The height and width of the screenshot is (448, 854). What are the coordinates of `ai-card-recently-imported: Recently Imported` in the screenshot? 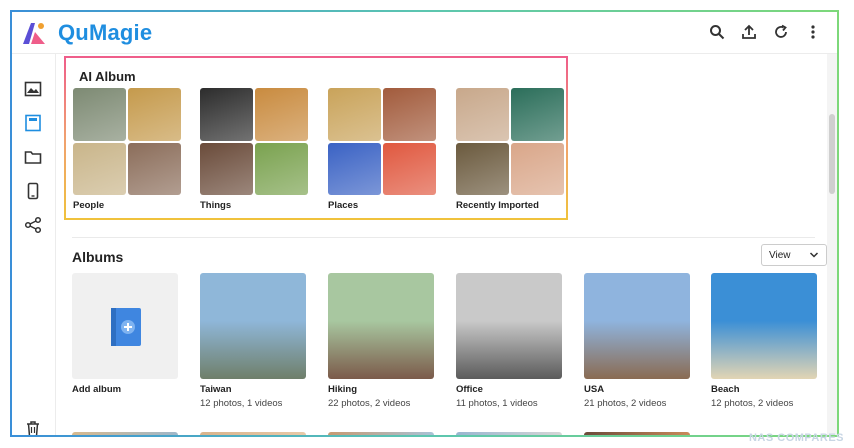 It's located at (510, 149).